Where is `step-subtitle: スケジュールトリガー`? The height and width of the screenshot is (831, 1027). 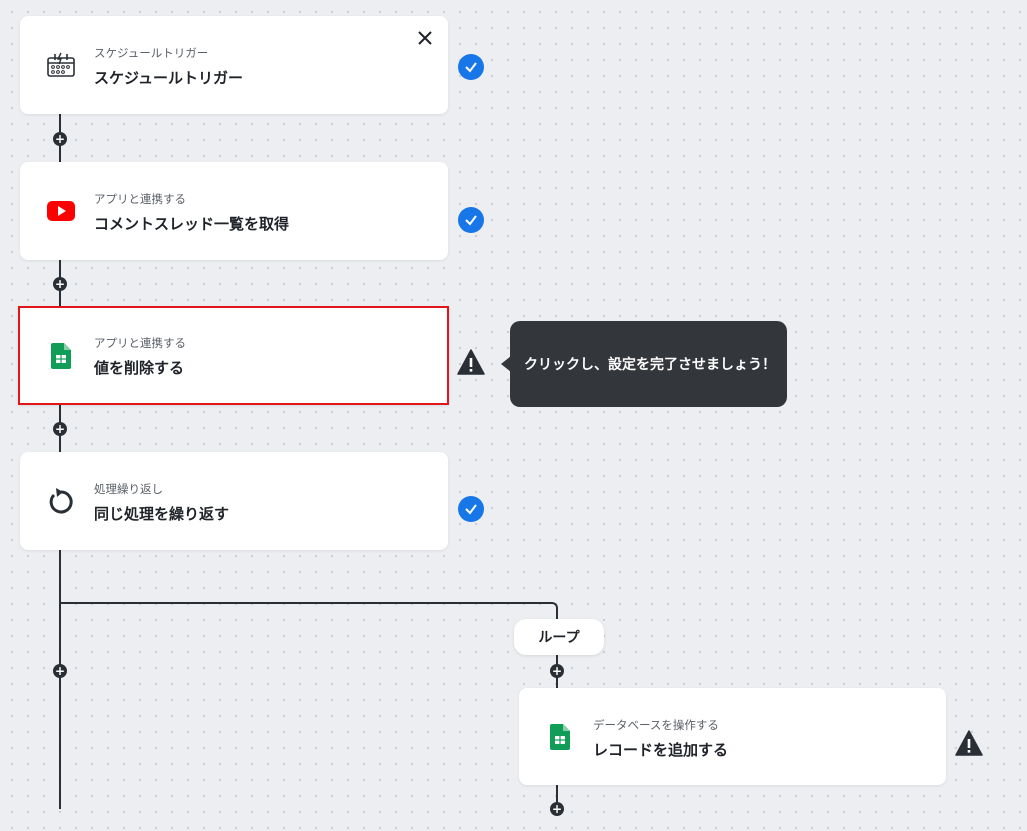
step-subtitle: スケジュールトリガー is located at coordinates (151, 53).